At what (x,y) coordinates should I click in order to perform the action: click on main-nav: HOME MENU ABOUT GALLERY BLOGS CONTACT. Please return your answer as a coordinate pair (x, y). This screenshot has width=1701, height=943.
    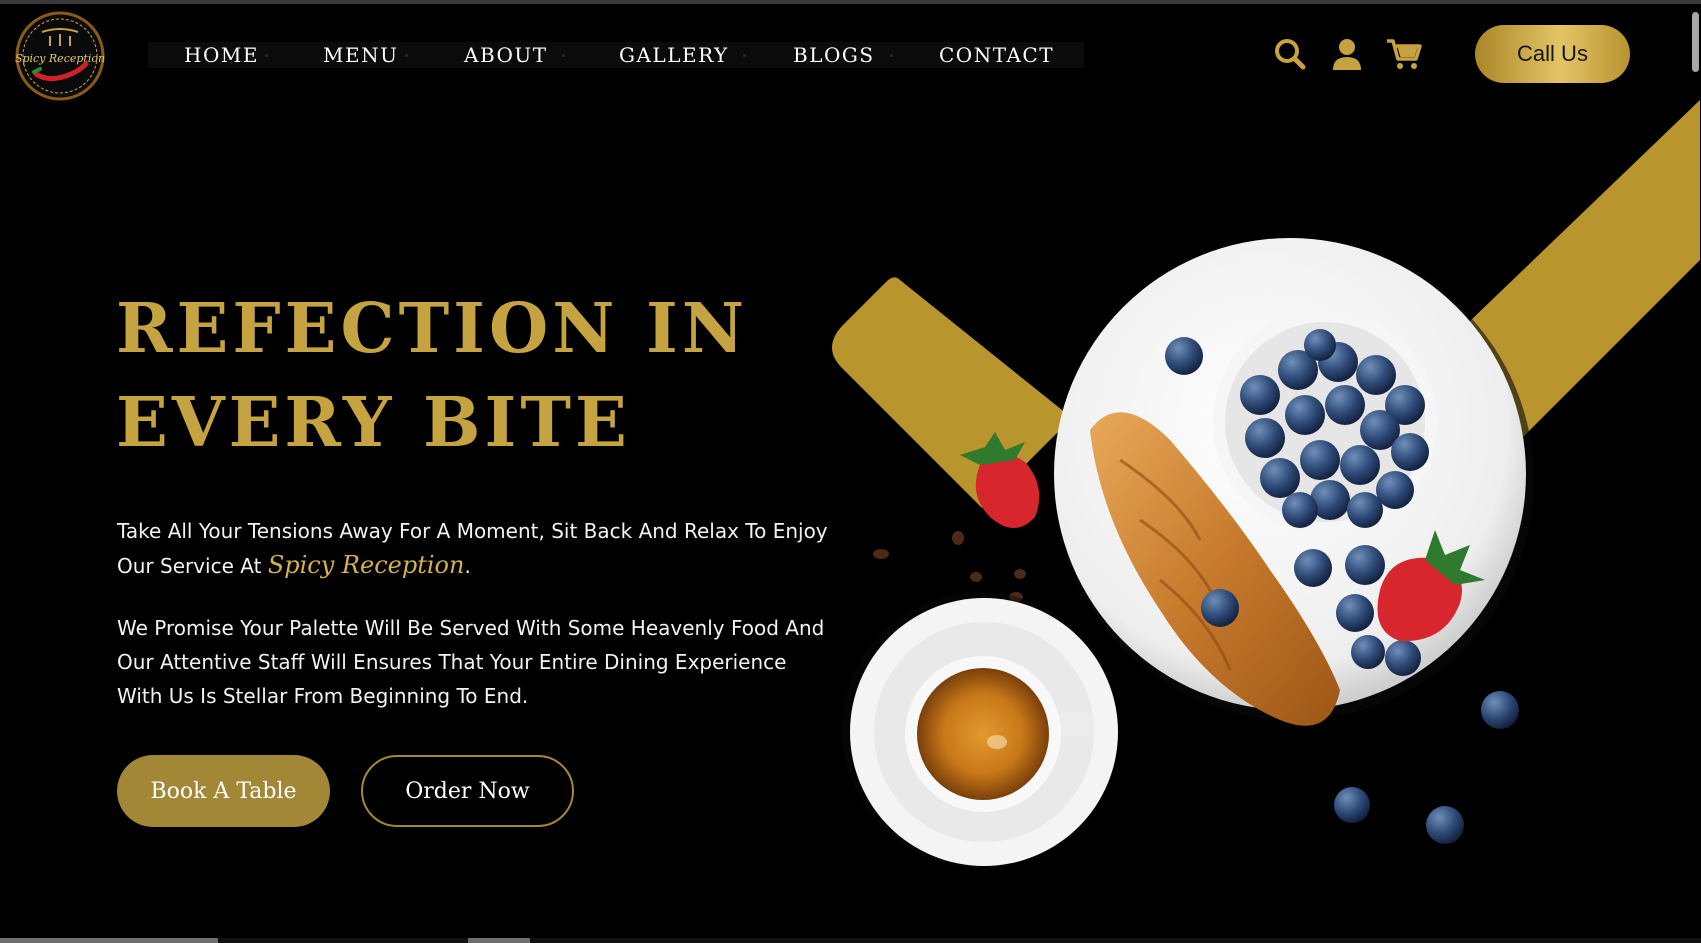
    Looking at the image, I should click on (616, 55).